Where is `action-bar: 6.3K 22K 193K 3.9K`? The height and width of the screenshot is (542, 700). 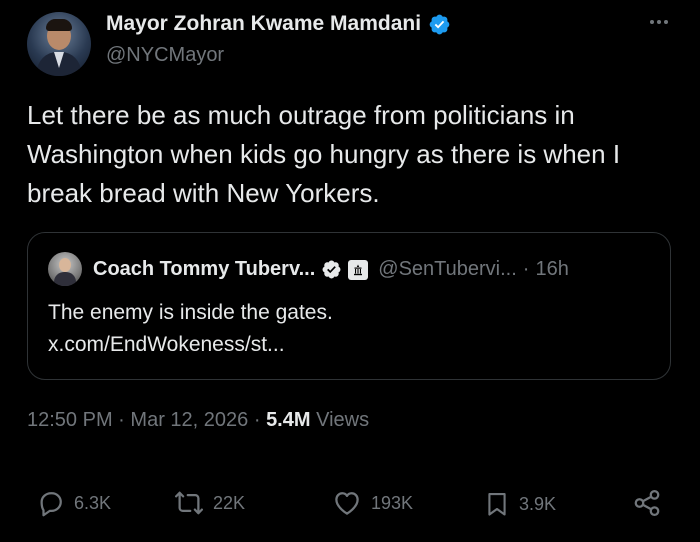 action-bar: 6.3K 22K 193K 3.9K is located at coordinates (351, 505).